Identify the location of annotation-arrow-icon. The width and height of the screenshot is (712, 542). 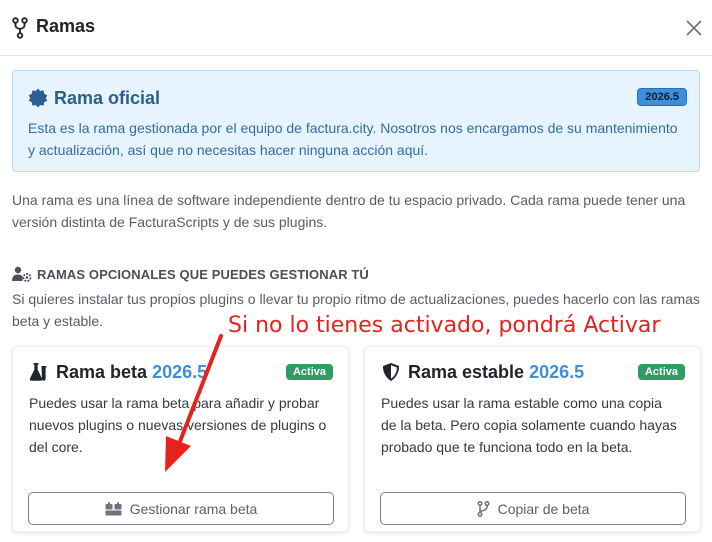
(194, 403).